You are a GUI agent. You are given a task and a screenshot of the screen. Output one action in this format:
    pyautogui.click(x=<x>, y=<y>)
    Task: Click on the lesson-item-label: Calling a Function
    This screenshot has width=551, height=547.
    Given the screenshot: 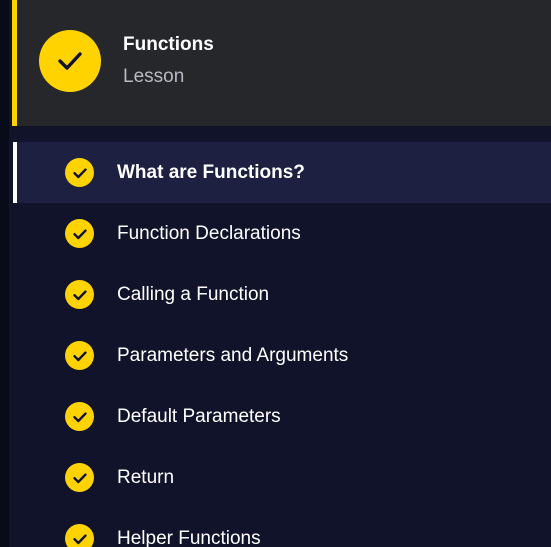 What is the action you would take?
    pyautogui.click(x=193, y=294)
    